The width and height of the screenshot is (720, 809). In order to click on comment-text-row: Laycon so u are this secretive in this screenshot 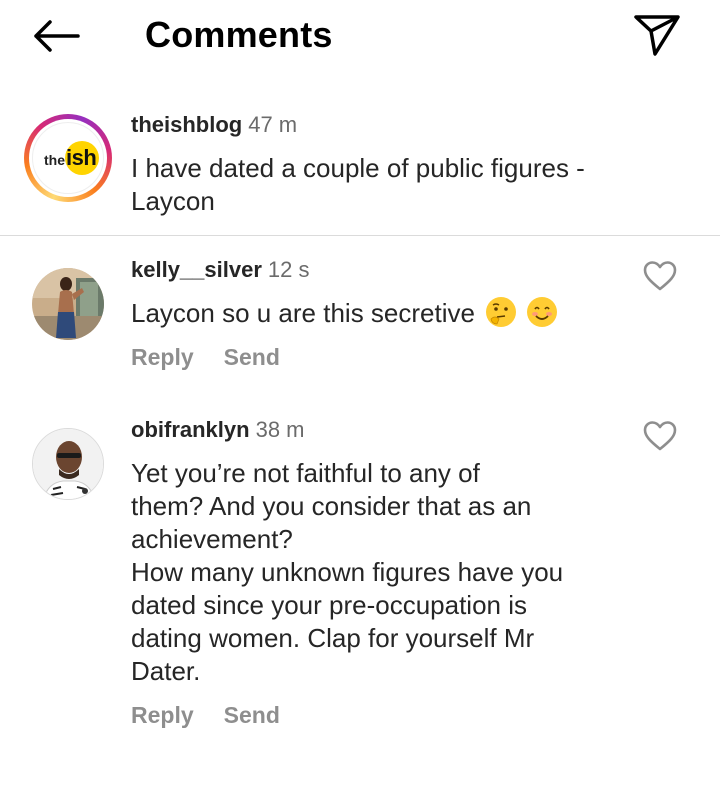, I will do `click(344, 313)`.